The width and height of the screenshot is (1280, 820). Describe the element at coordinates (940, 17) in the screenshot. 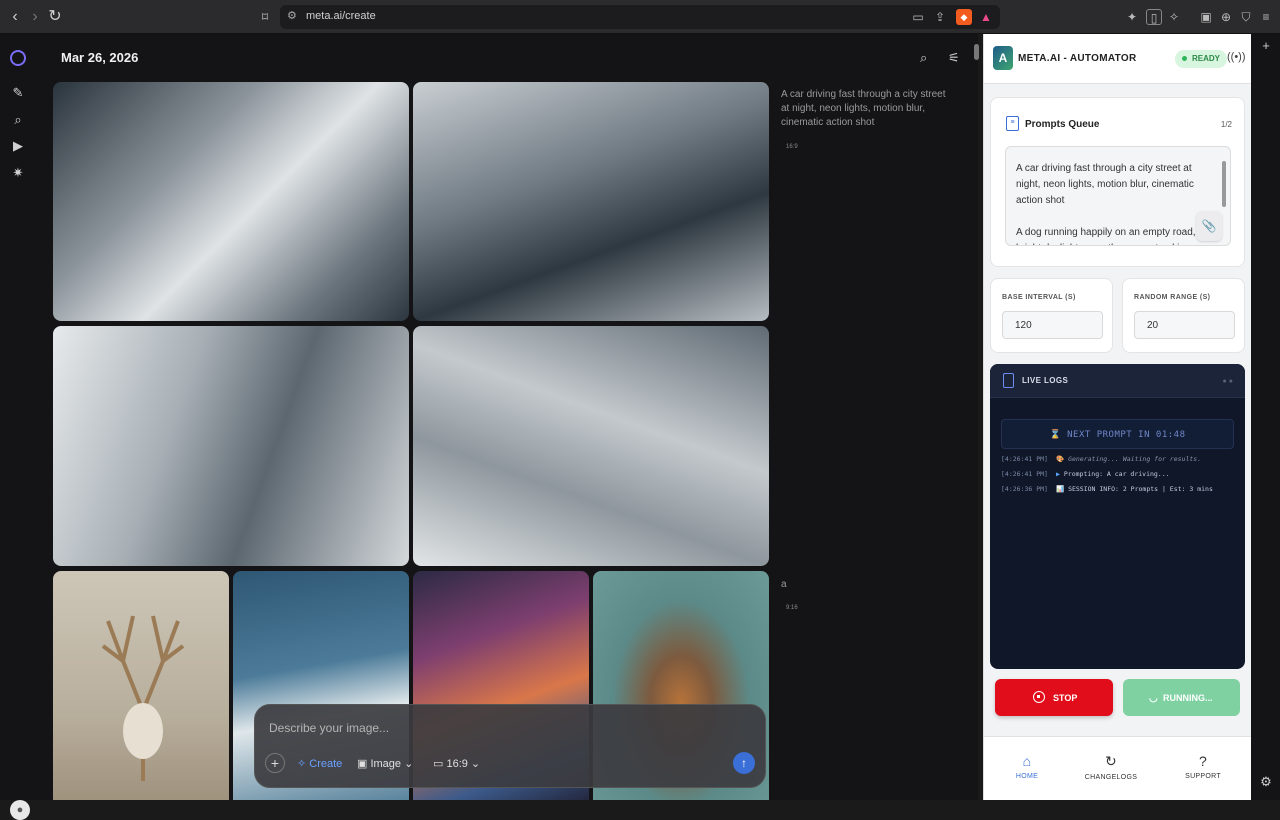

I see `share-icon: ⇪` at that location.